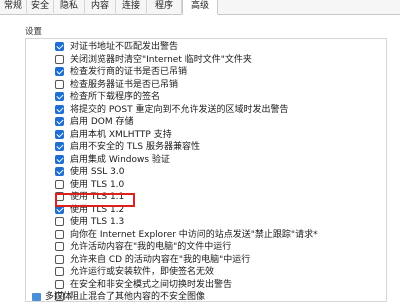 The height and width of the screenshot is (303, 400). I want to click on setting-label: 启用 DOM 存储, so click(102, 122).